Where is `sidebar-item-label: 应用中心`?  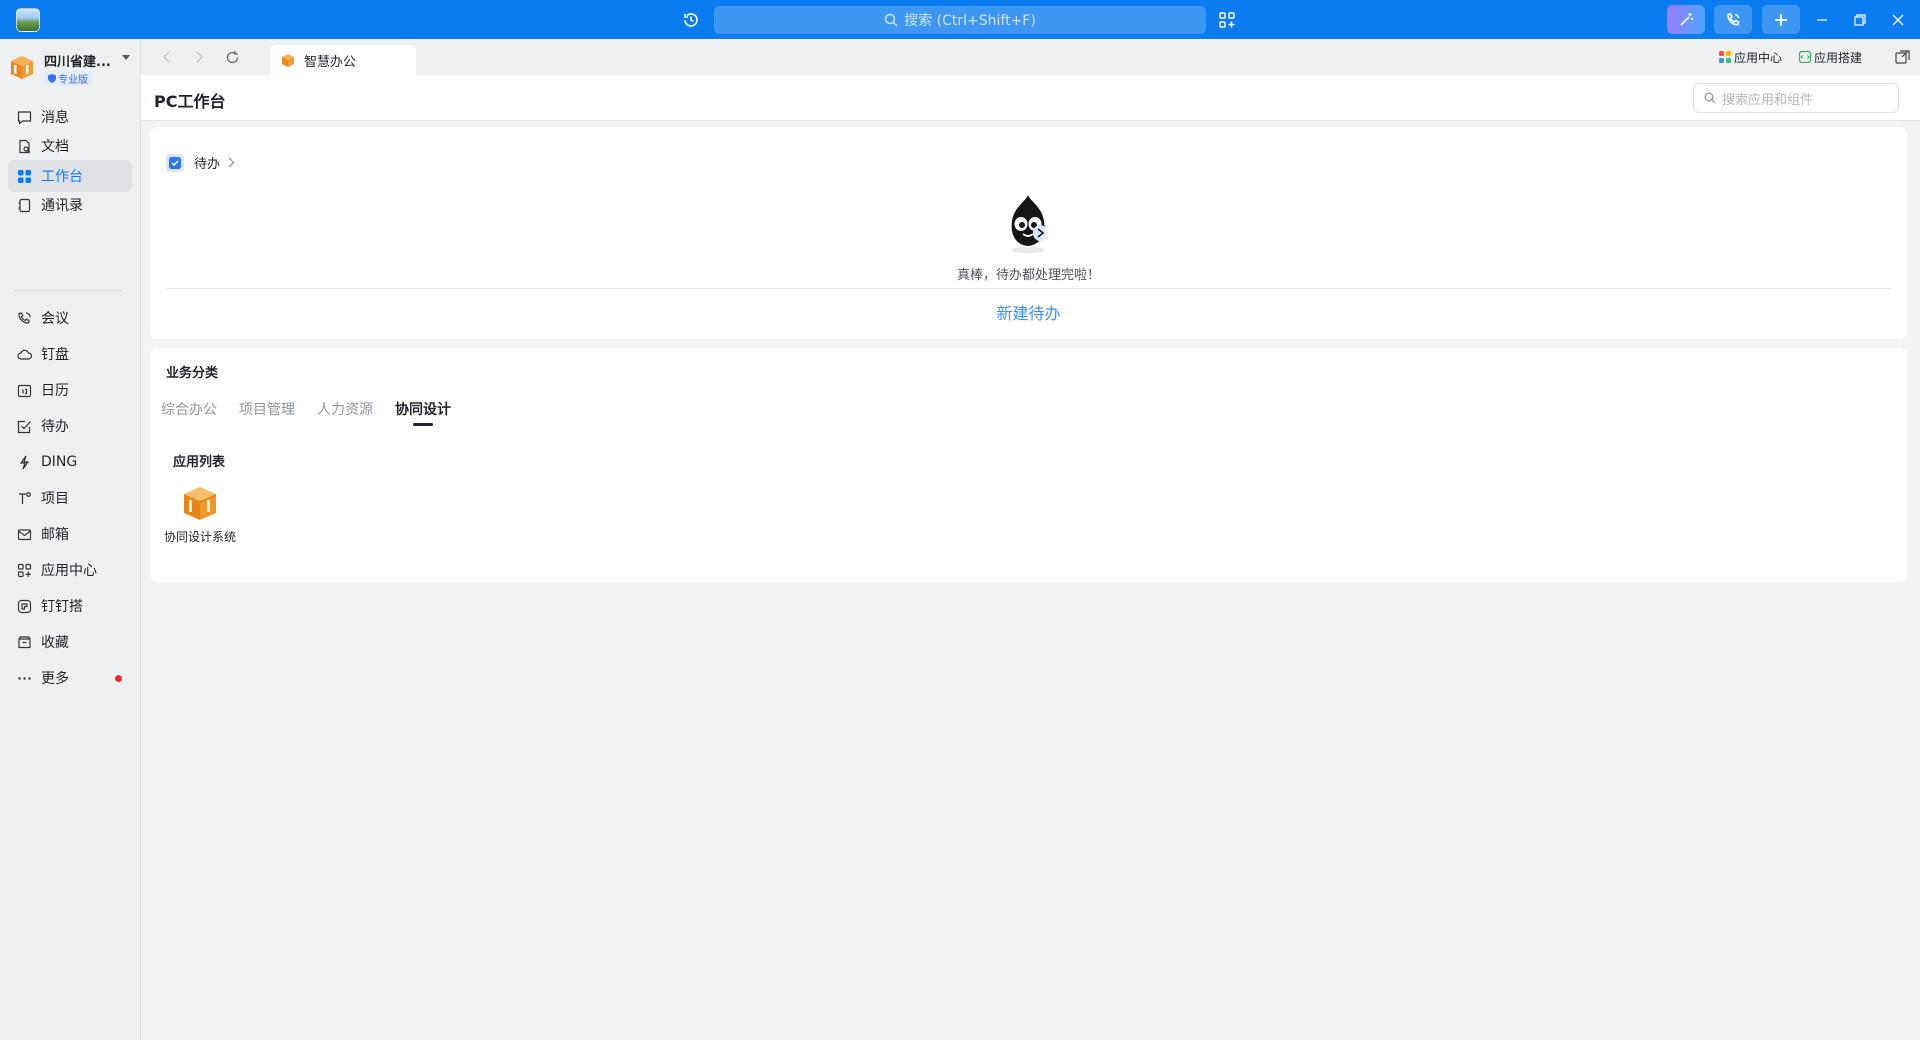
sidebar-item-label: 应用中心 is located at coordinates (69, 571).